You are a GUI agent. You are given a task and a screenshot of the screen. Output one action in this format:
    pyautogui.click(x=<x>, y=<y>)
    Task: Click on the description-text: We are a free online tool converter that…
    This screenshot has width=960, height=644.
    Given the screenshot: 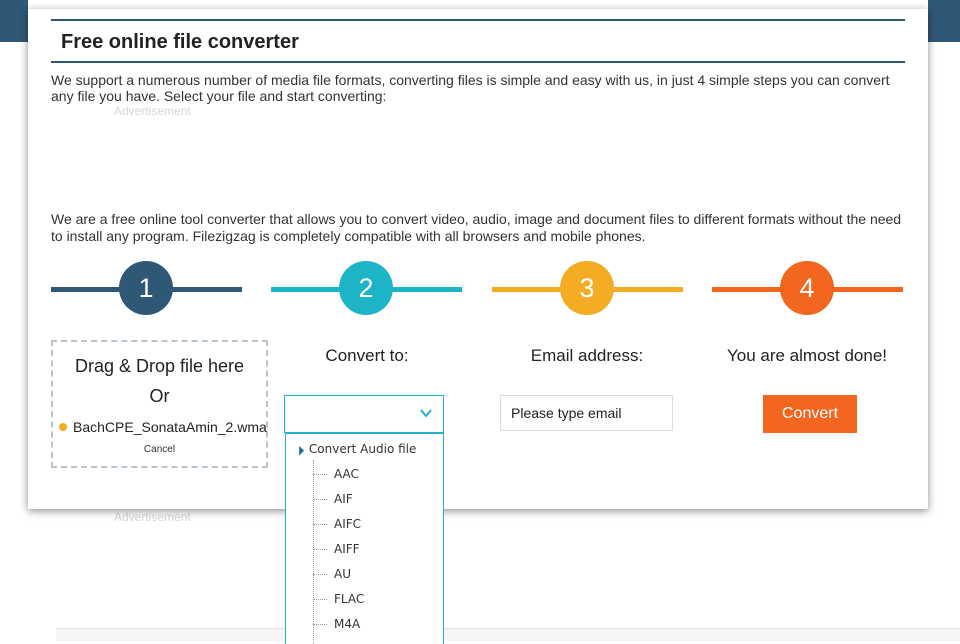 What is the action you would take?
    pyautogui.click(x=476, y=227)
    